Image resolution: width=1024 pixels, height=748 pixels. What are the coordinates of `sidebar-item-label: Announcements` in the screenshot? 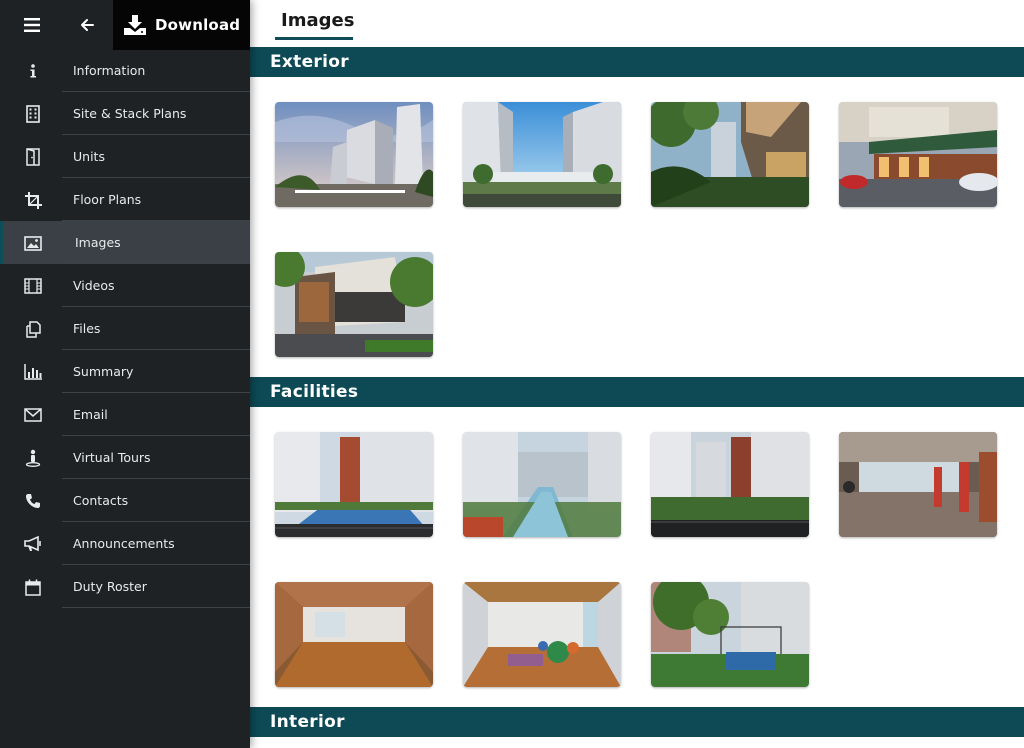 It's located at (124, 543).